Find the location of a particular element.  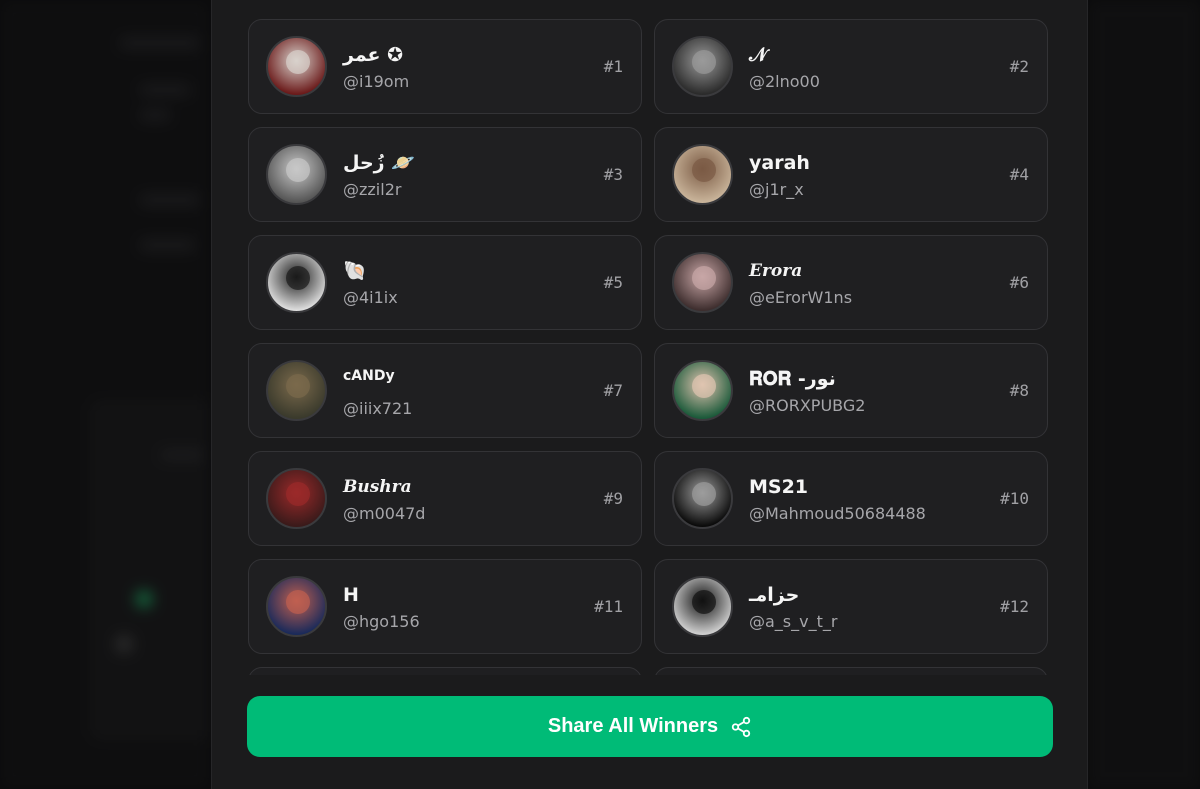

winner-rank: #11 is located at coordinates (608, 606).